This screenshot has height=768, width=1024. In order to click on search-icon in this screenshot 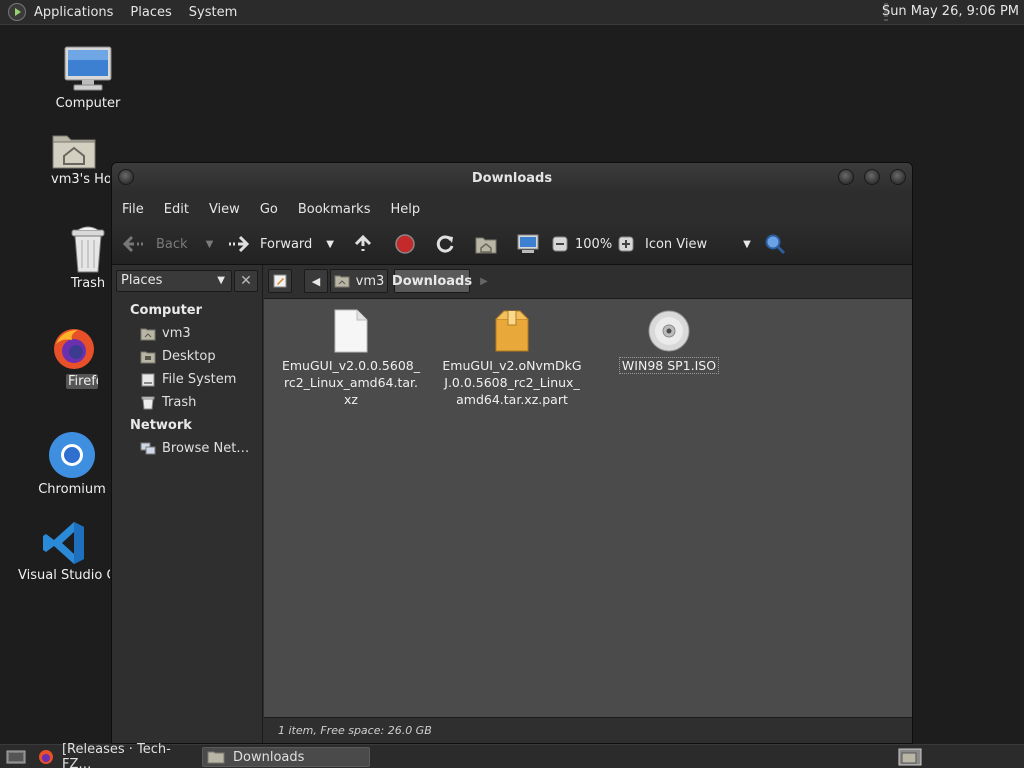, I will do `click(775, 244)`.